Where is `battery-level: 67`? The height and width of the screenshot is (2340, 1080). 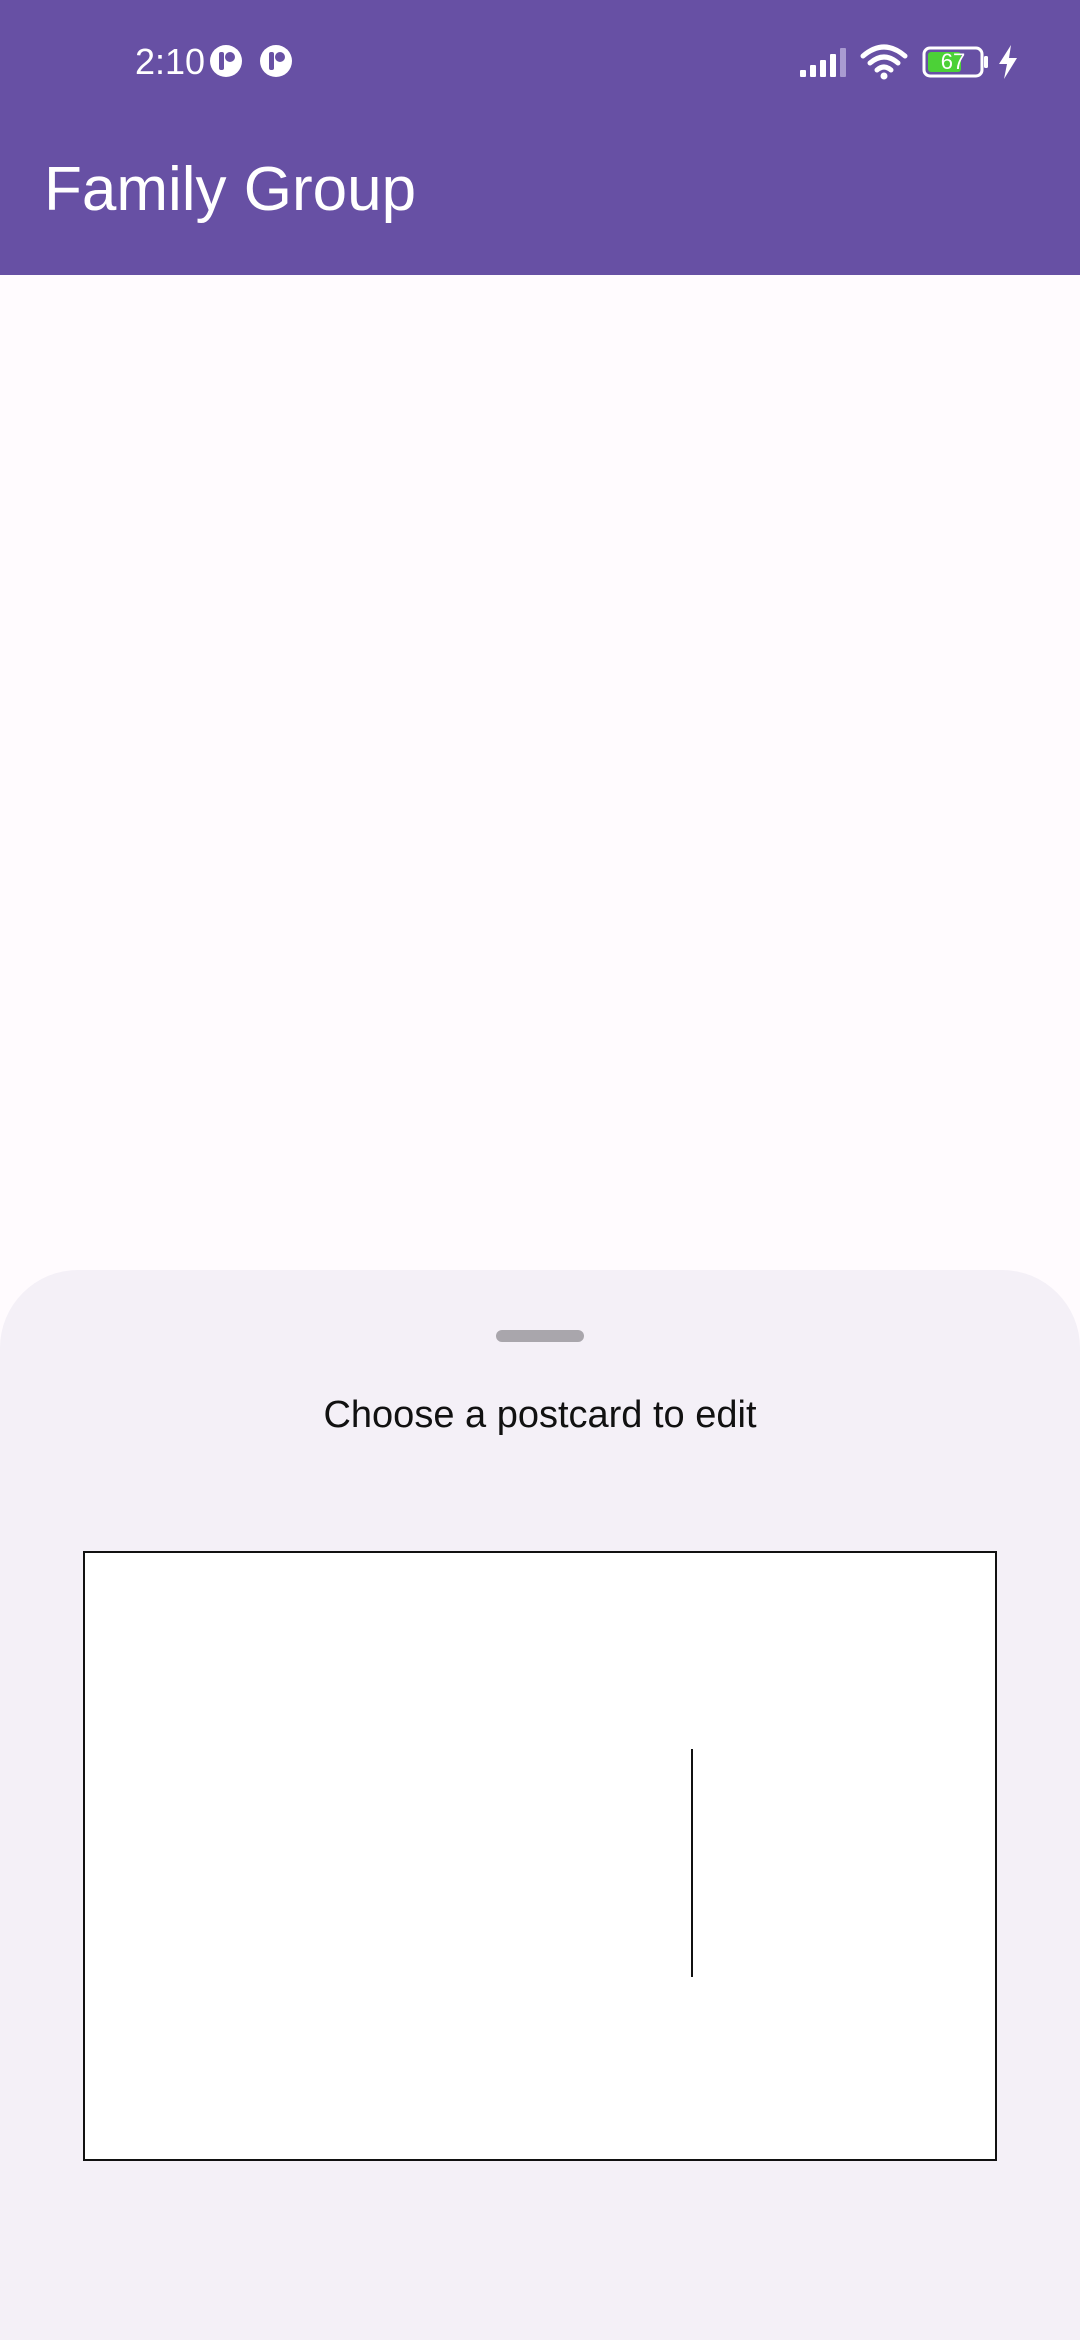 battery-level: 67 is located at coordinates (953, 61).